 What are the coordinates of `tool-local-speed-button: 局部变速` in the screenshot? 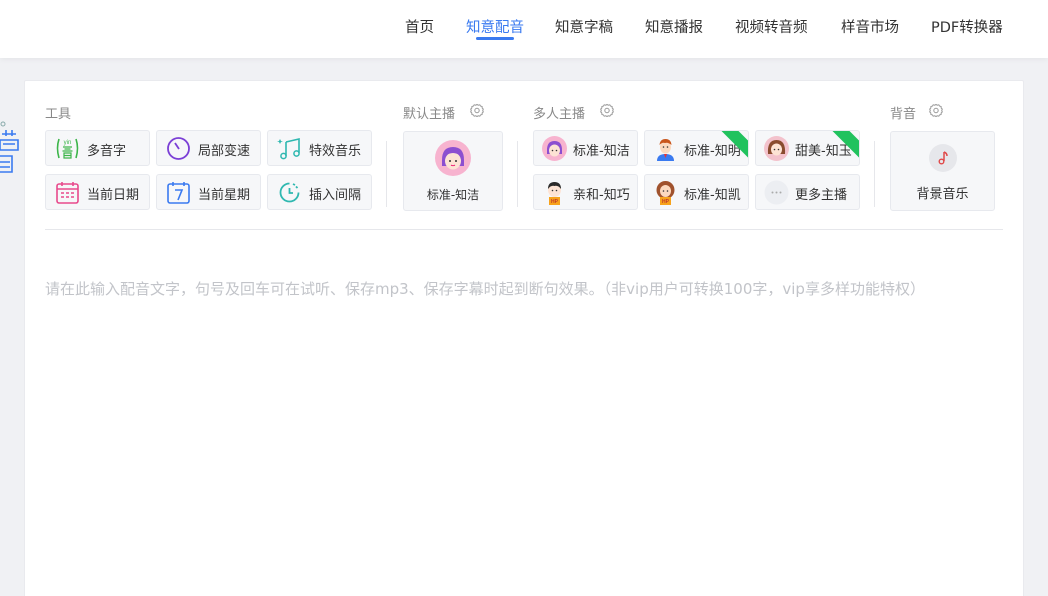 It's located at (208, 148).